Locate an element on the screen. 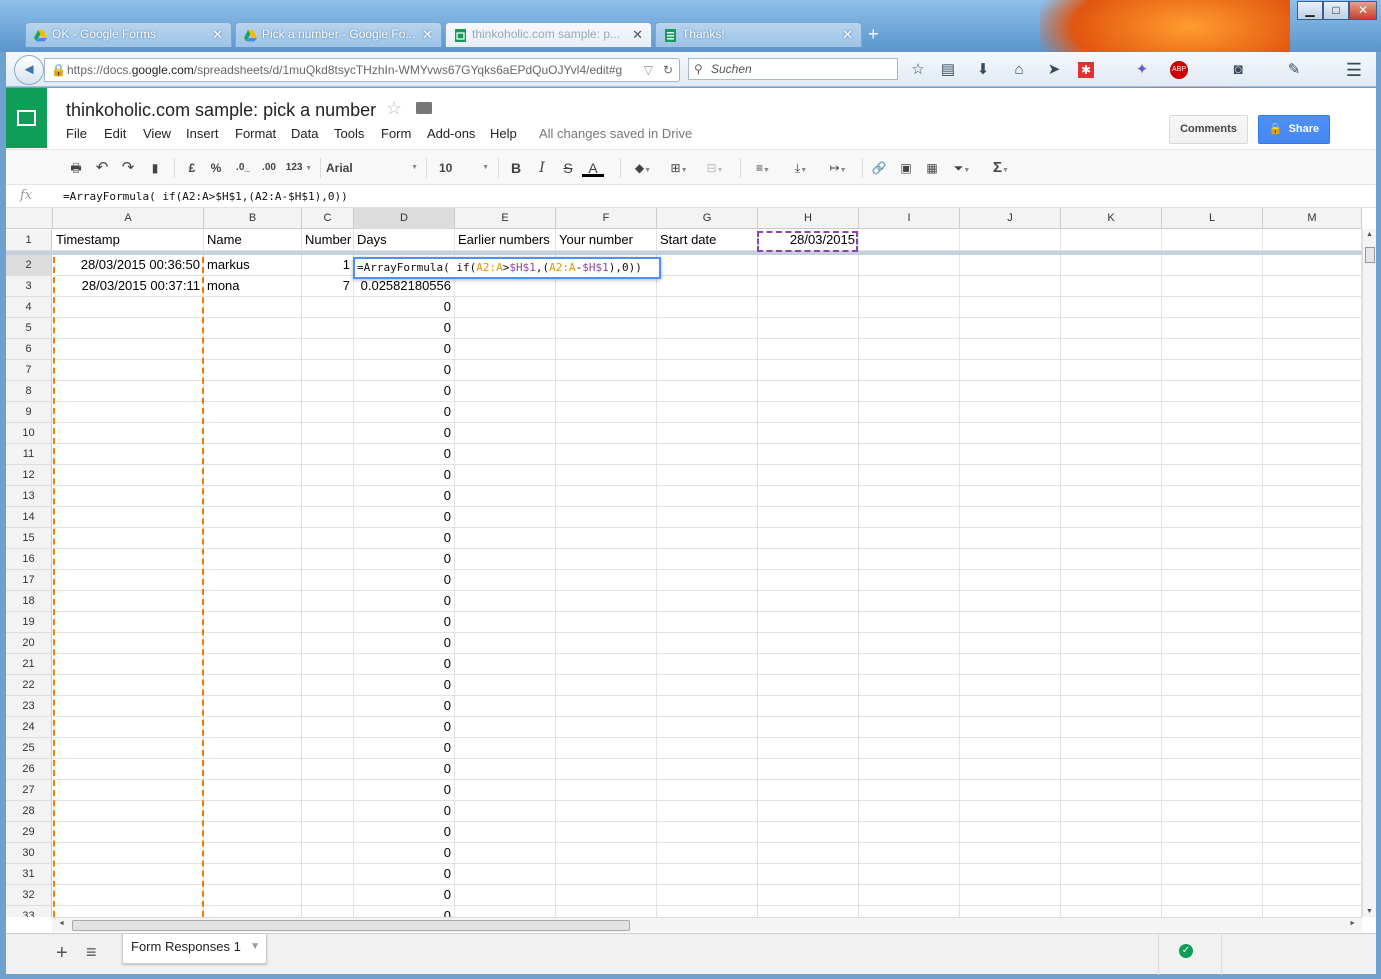 The width and height of the screenshot is (1381, 979). column-header-j: J is located at coordinates (1010, 218).